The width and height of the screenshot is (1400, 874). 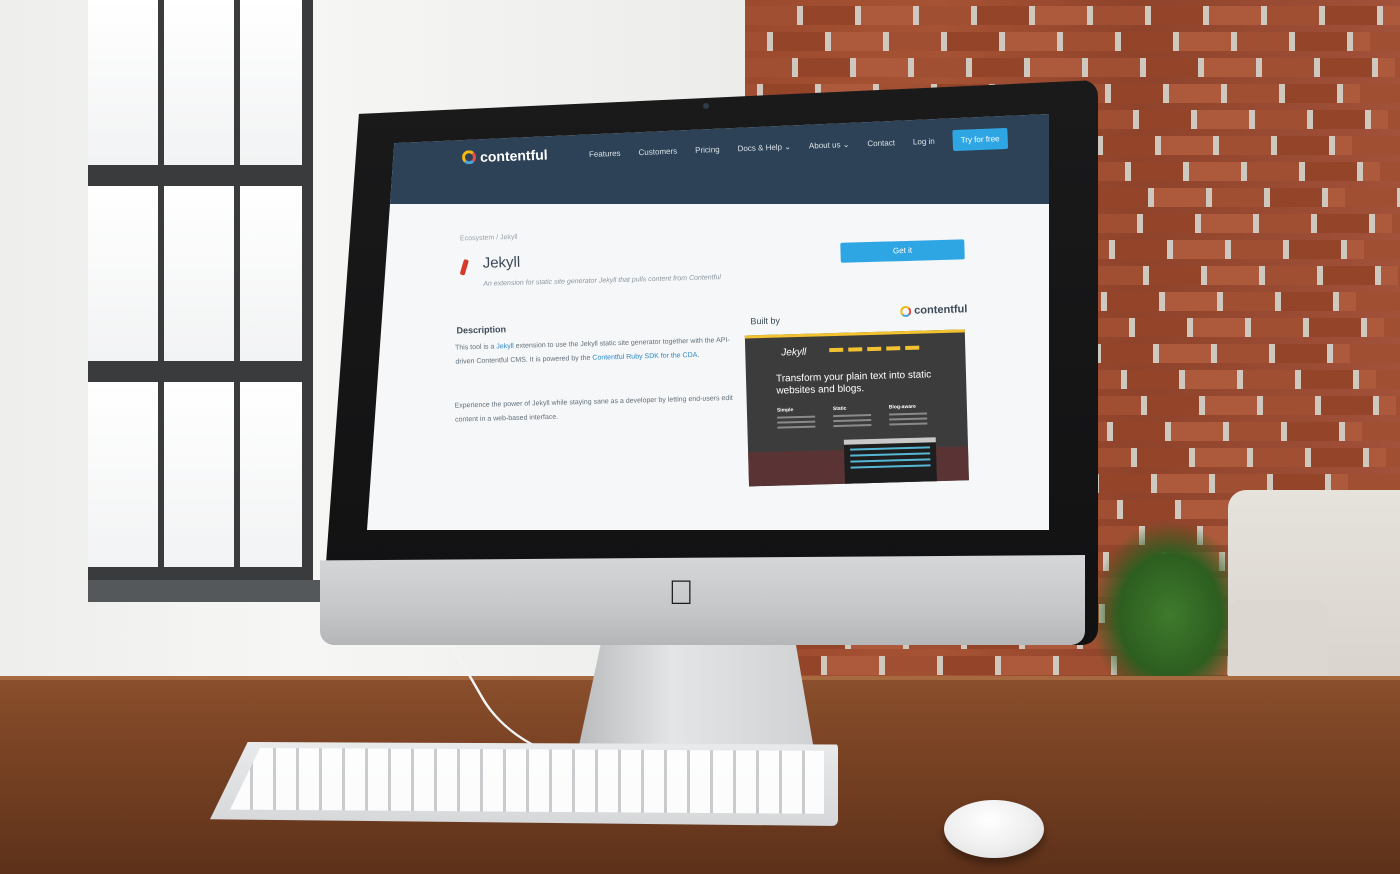 What do you see at coordinates (464, 267) in the screenshot?
I see `jekyll-icon` at bounding box center [464, 267].